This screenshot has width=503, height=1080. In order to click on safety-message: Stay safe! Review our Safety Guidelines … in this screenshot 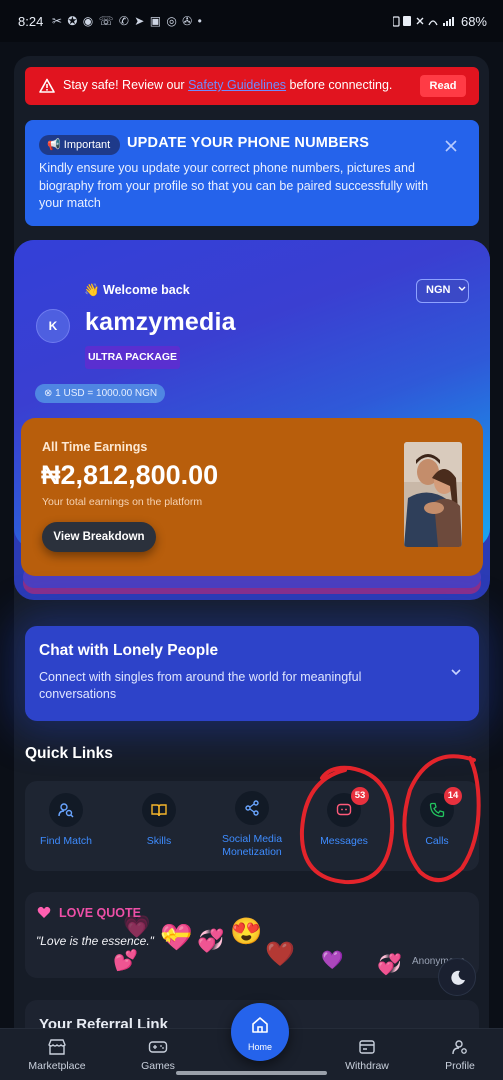, I will do `click(227, 85)`.